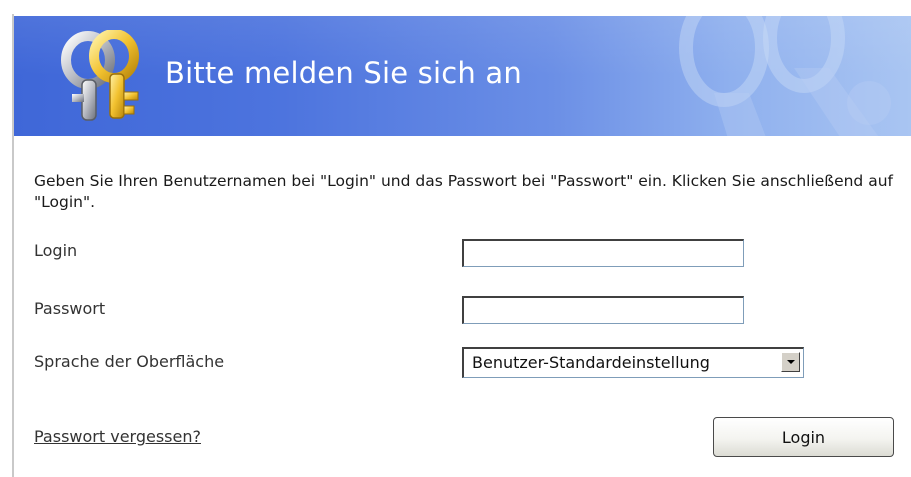 The width and height of the screenshot is (911, 477). I want to click on password-input, so click(603, 310).